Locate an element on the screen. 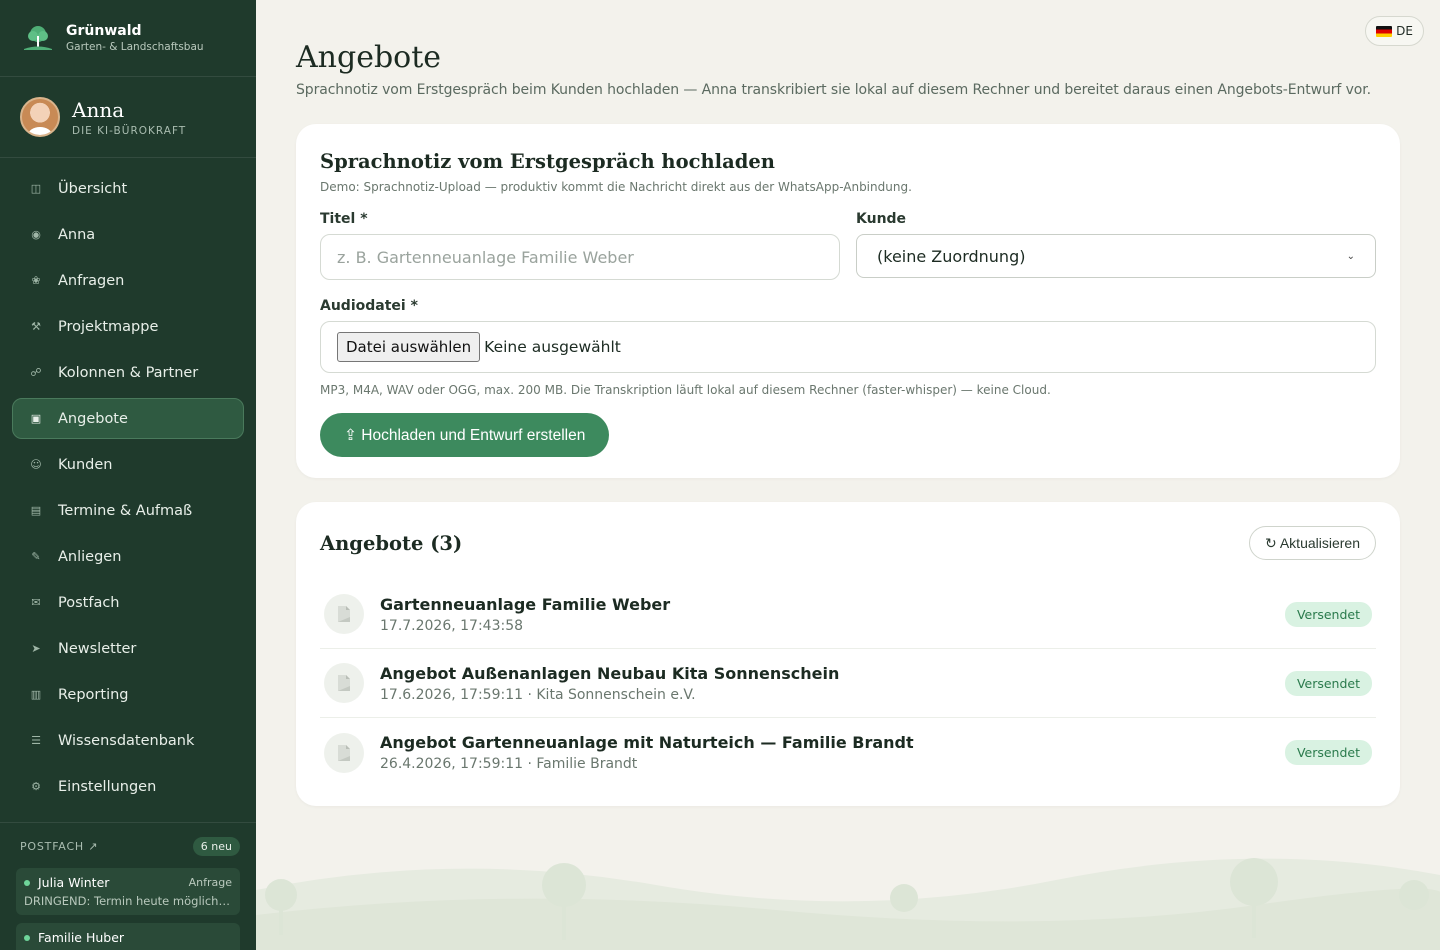 The width and height of the screenshot is (1440, 950). title-input is located at coordinates (580, 257).